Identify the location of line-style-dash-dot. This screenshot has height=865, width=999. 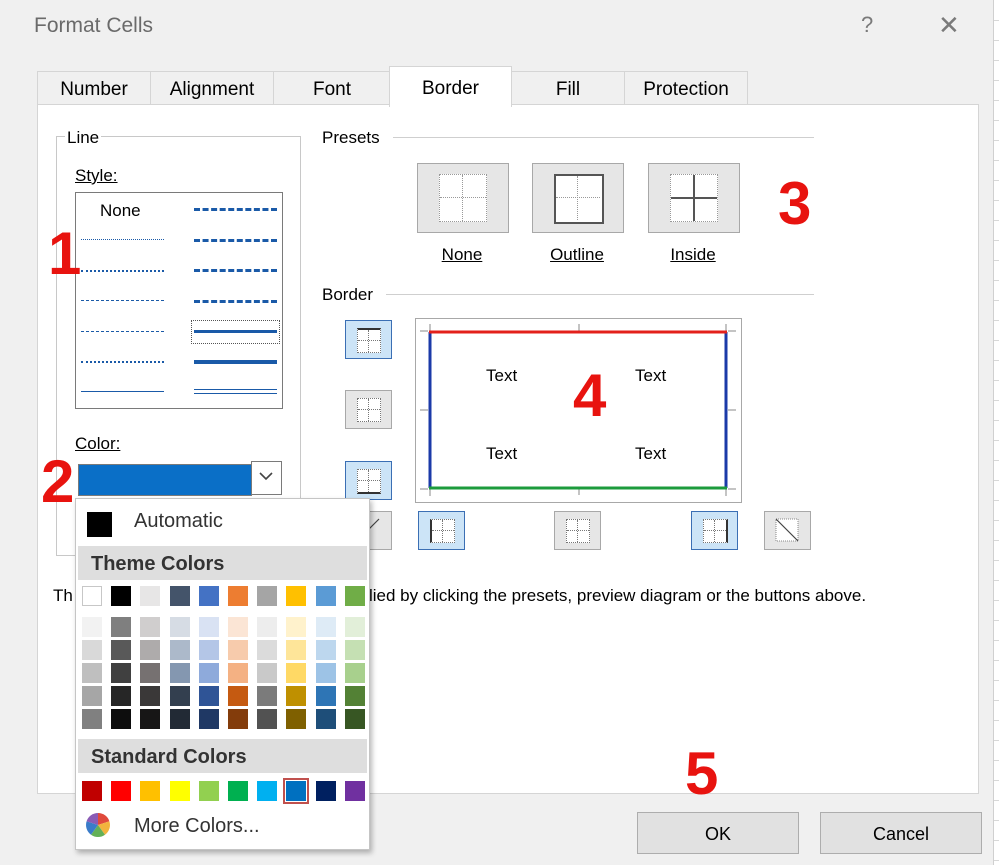
(122, 331).